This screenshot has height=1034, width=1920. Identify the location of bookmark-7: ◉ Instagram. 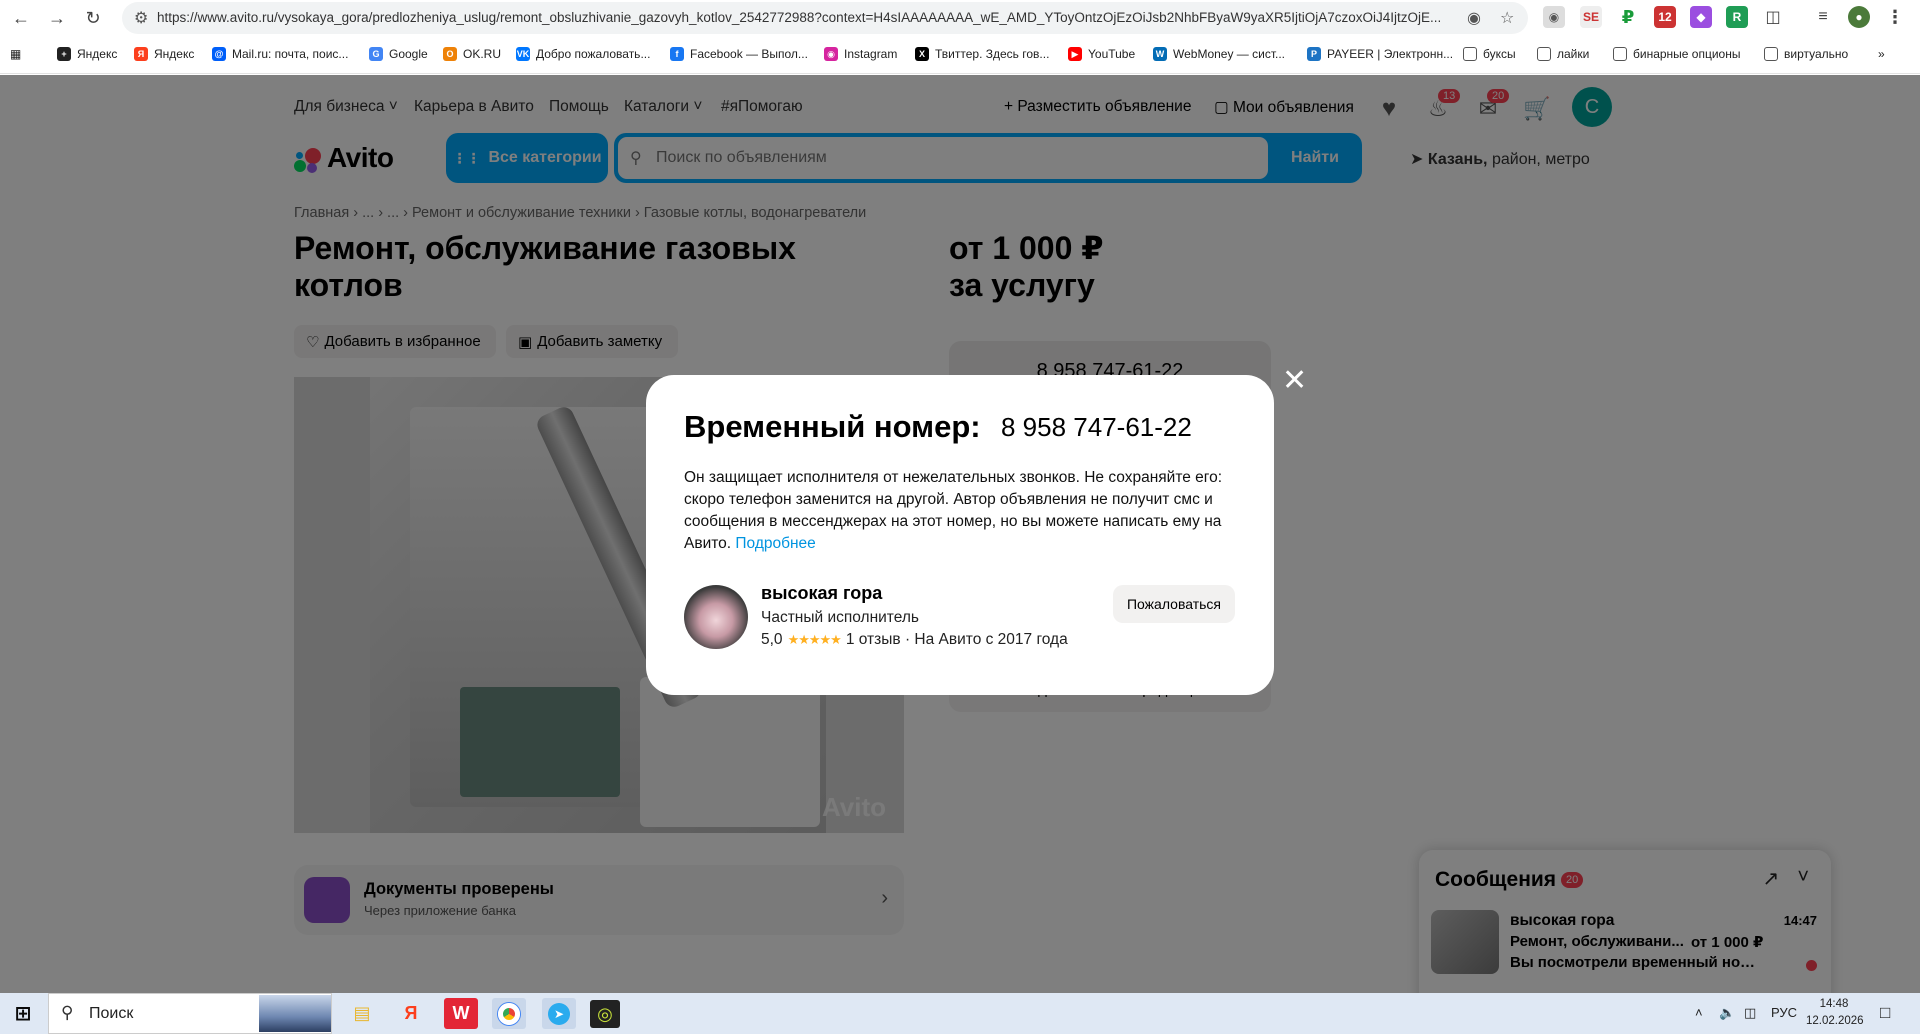
(860, 54).